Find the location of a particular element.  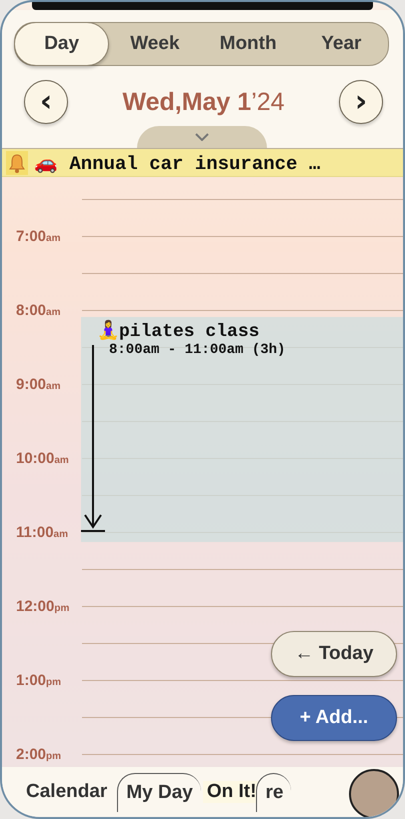

event-time: 8:00am - 11:00am (3h) is located at coordinates (197, 350).